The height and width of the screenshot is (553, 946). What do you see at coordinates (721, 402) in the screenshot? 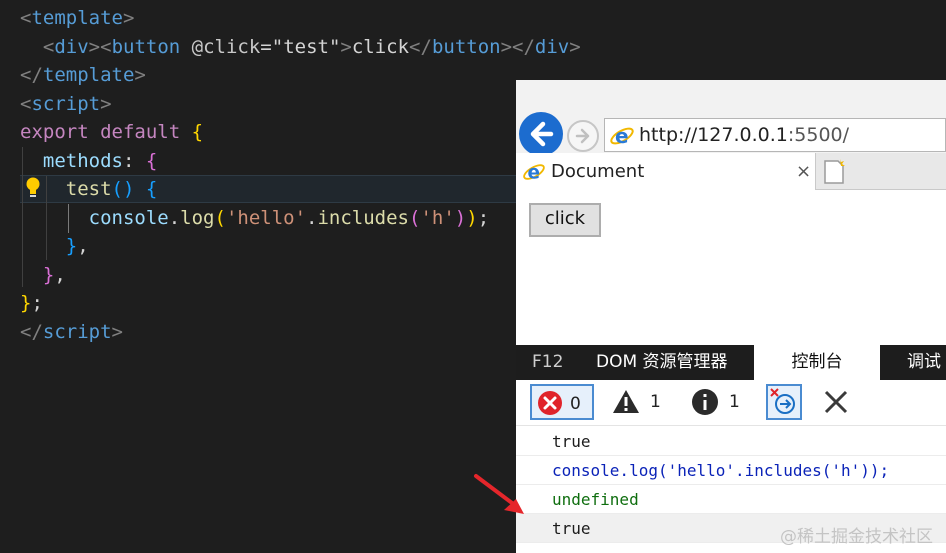
I see `info-filter-button: 1` at bounding box center [721, 402].